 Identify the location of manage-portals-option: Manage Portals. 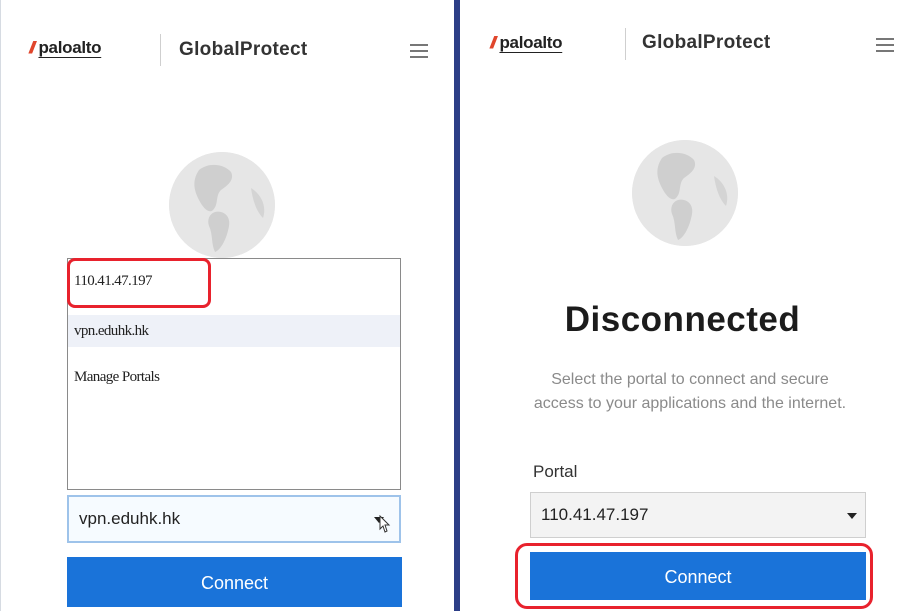
(234, 377).